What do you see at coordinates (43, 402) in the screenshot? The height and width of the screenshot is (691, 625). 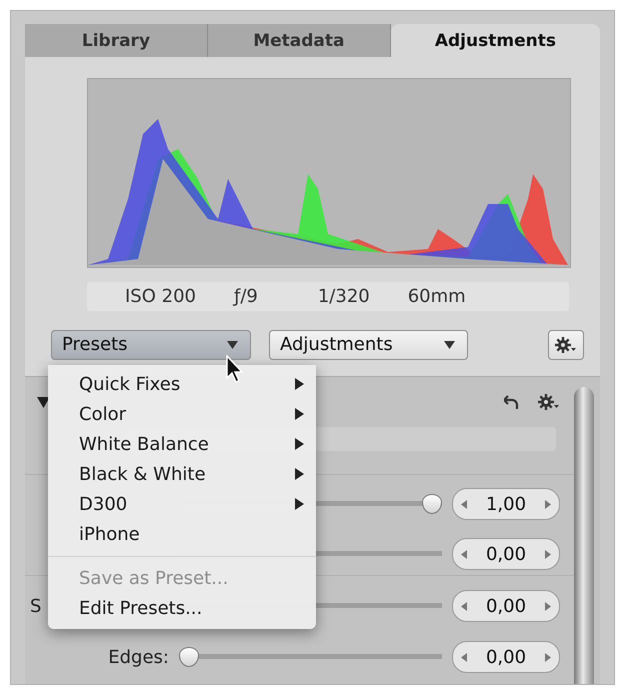 I see `disclosure-triangle-icon` at bounding box center [43, 402].